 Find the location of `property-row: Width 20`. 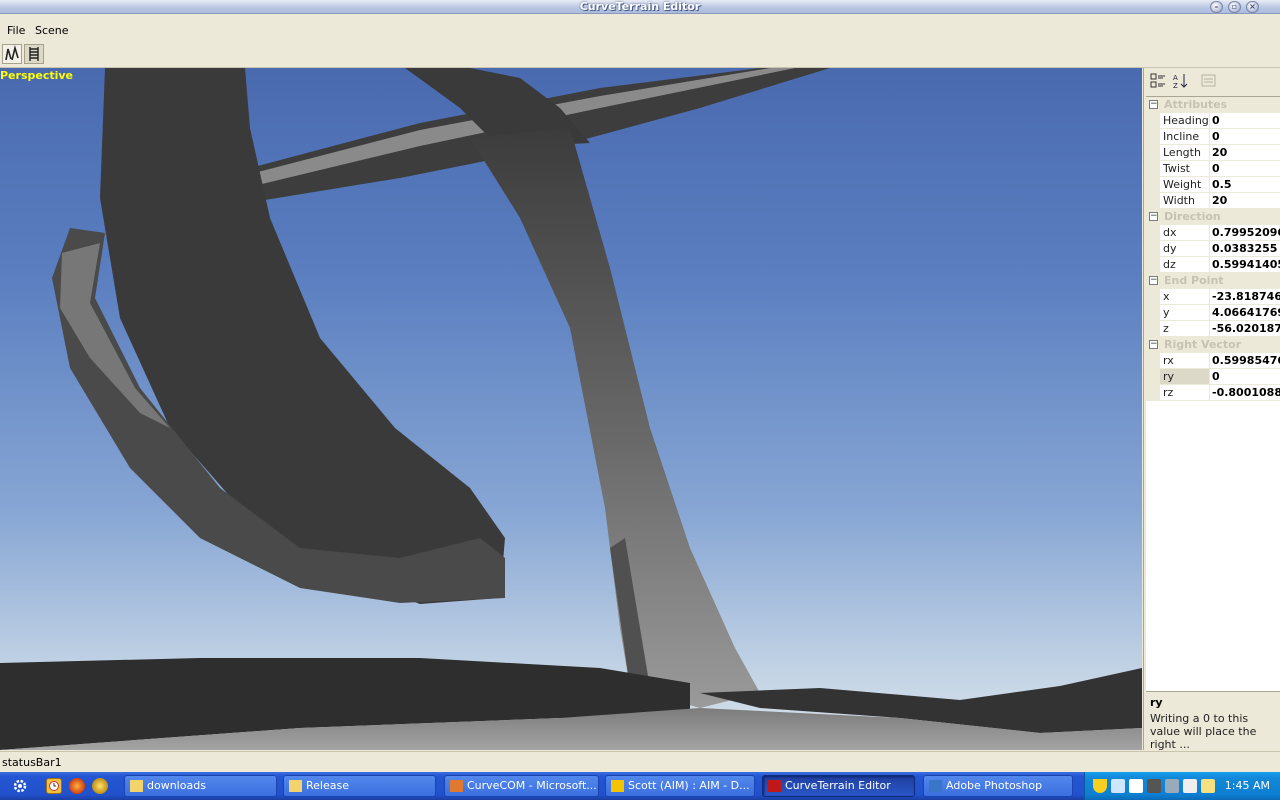

property-row: Width 20 is located at coordinates (1213, 201).